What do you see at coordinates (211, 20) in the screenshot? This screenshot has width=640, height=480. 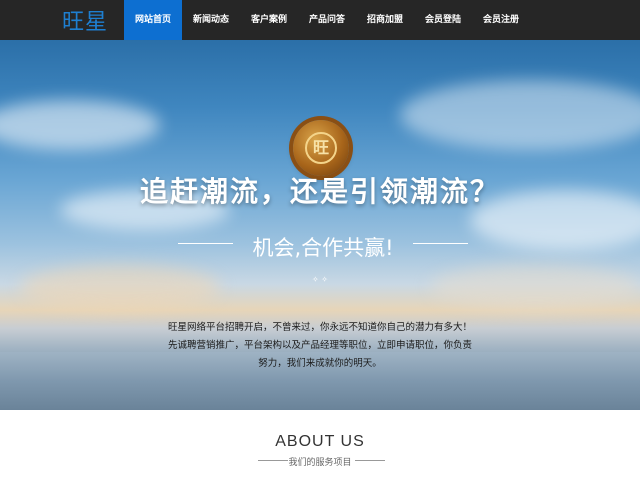 I see `nav-item-news: 新闻动态` at bounding box center [211, 20].